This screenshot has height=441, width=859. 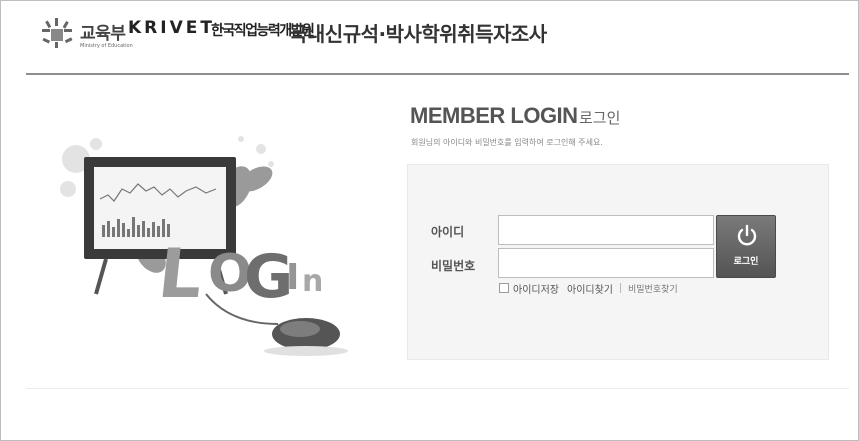 I want to click on power-icon, so click(x=747, y=235).